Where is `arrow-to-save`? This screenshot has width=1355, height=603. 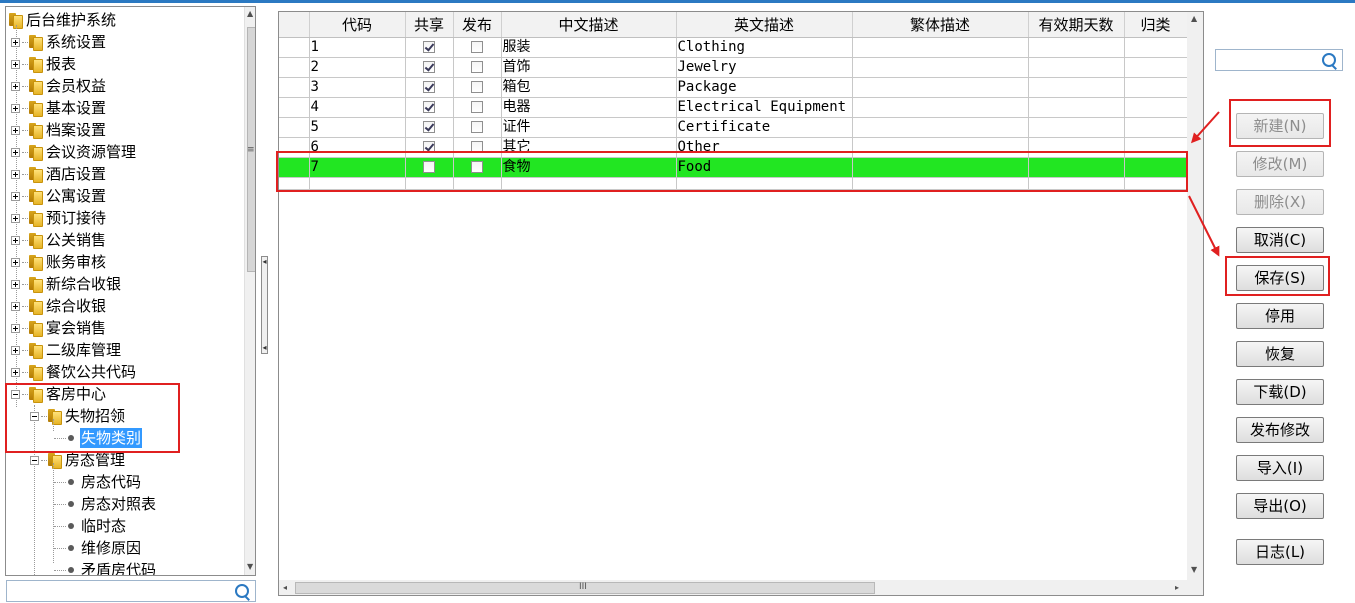
arrow-to-save is located at coordinates (1204, 226).